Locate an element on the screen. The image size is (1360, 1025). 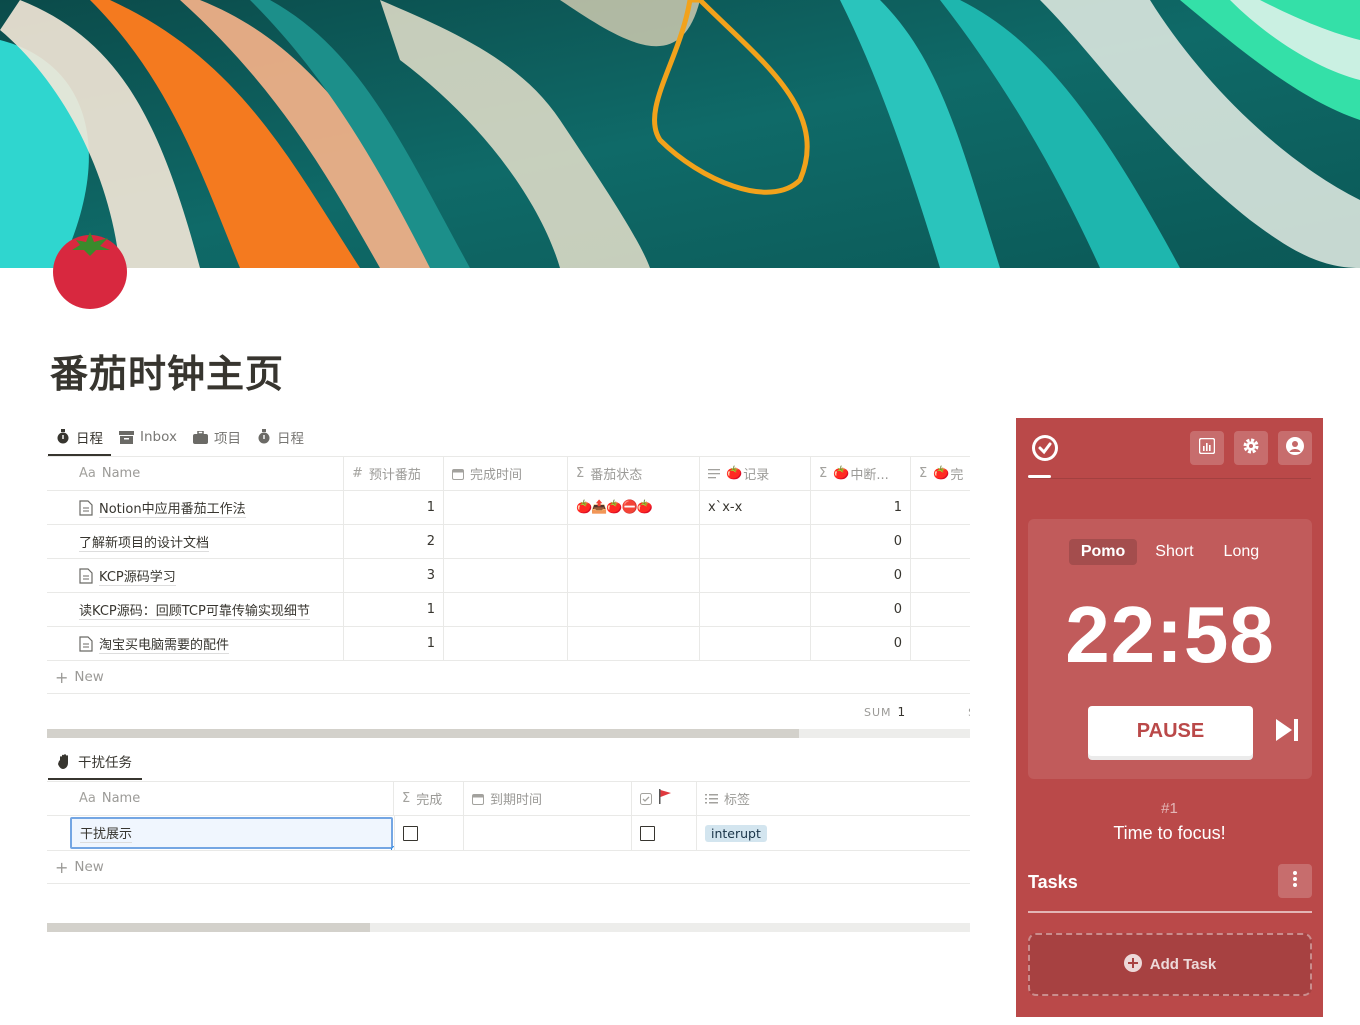
column-header-estimate: # 预计番茄 is located at coordinates (394, 473).